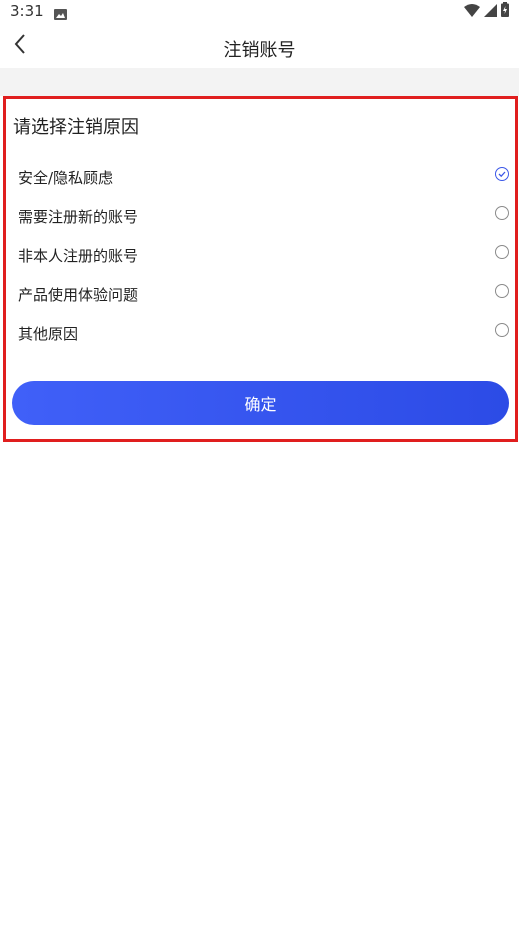  Describe the element at coordinates (27, 11) in the screenshot. I see `status-time: 3:31` at that location.